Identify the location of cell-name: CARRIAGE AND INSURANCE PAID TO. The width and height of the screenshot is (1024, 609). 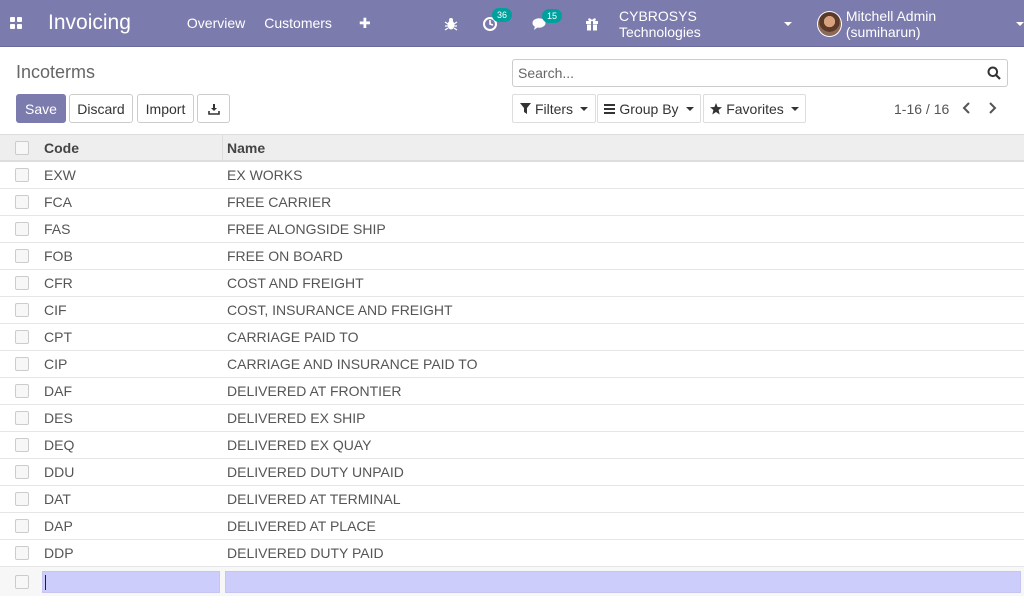
(623, 364).